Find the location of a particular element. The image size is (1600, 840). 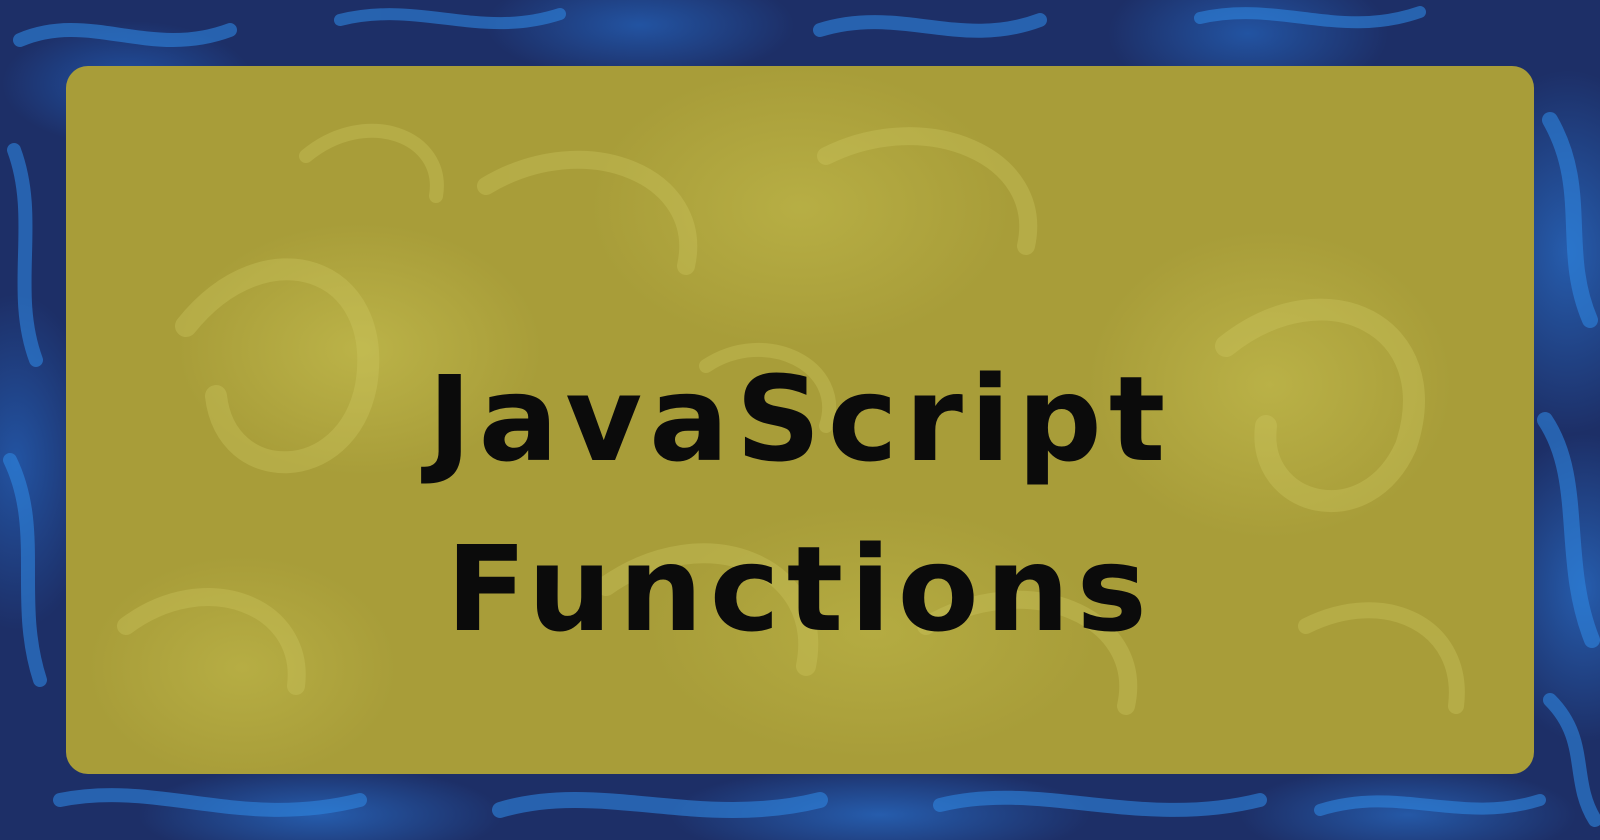

title-line-1: JavaScript is located at coordinates (800, 419).